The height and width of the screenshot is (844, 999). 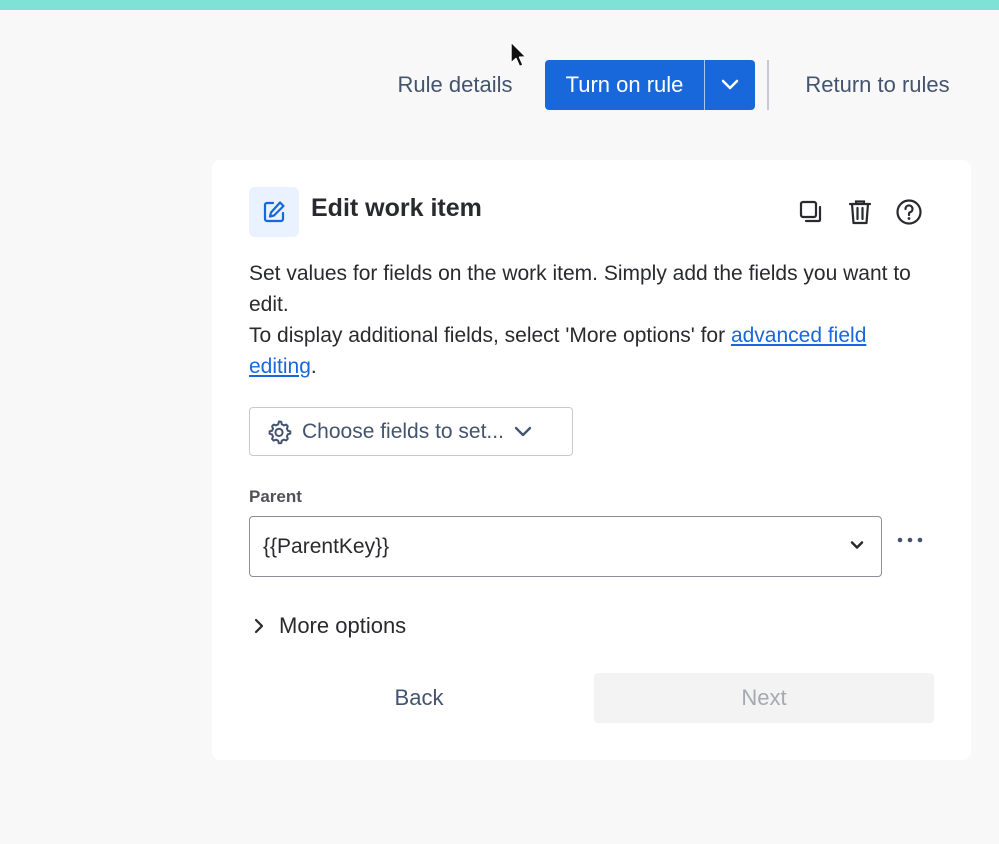 What do you see at coordinates (455, 85) in the screenshot?
I see `rule-details-button: Rule details` at bounding box center [455, 85].